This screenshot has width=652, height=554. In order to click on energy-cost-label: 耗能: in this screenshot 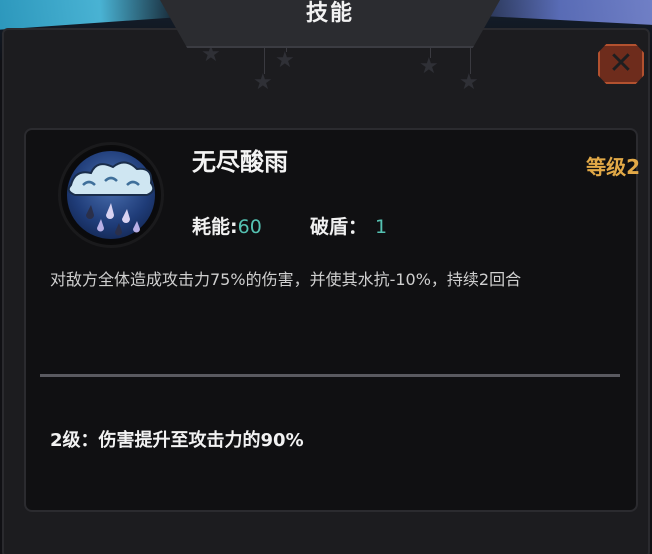, I will do `click(215, 227)`.